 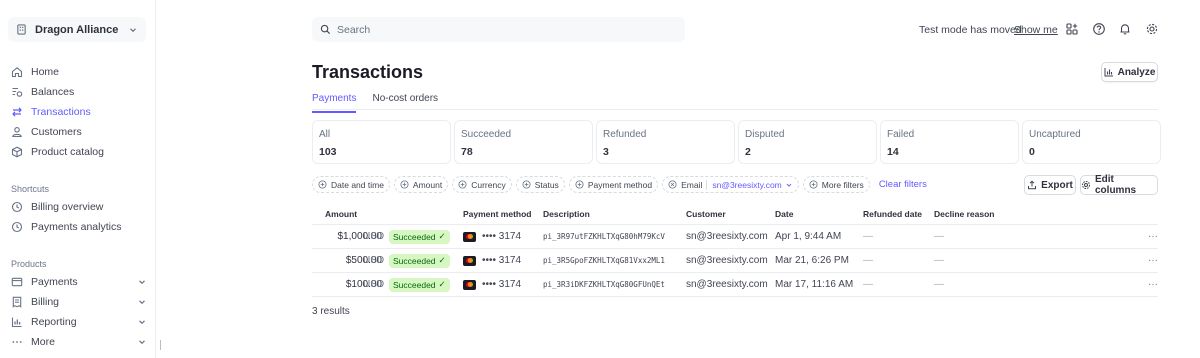 I want to click on status-card-label: Refunded, so click(x=625, y=134).